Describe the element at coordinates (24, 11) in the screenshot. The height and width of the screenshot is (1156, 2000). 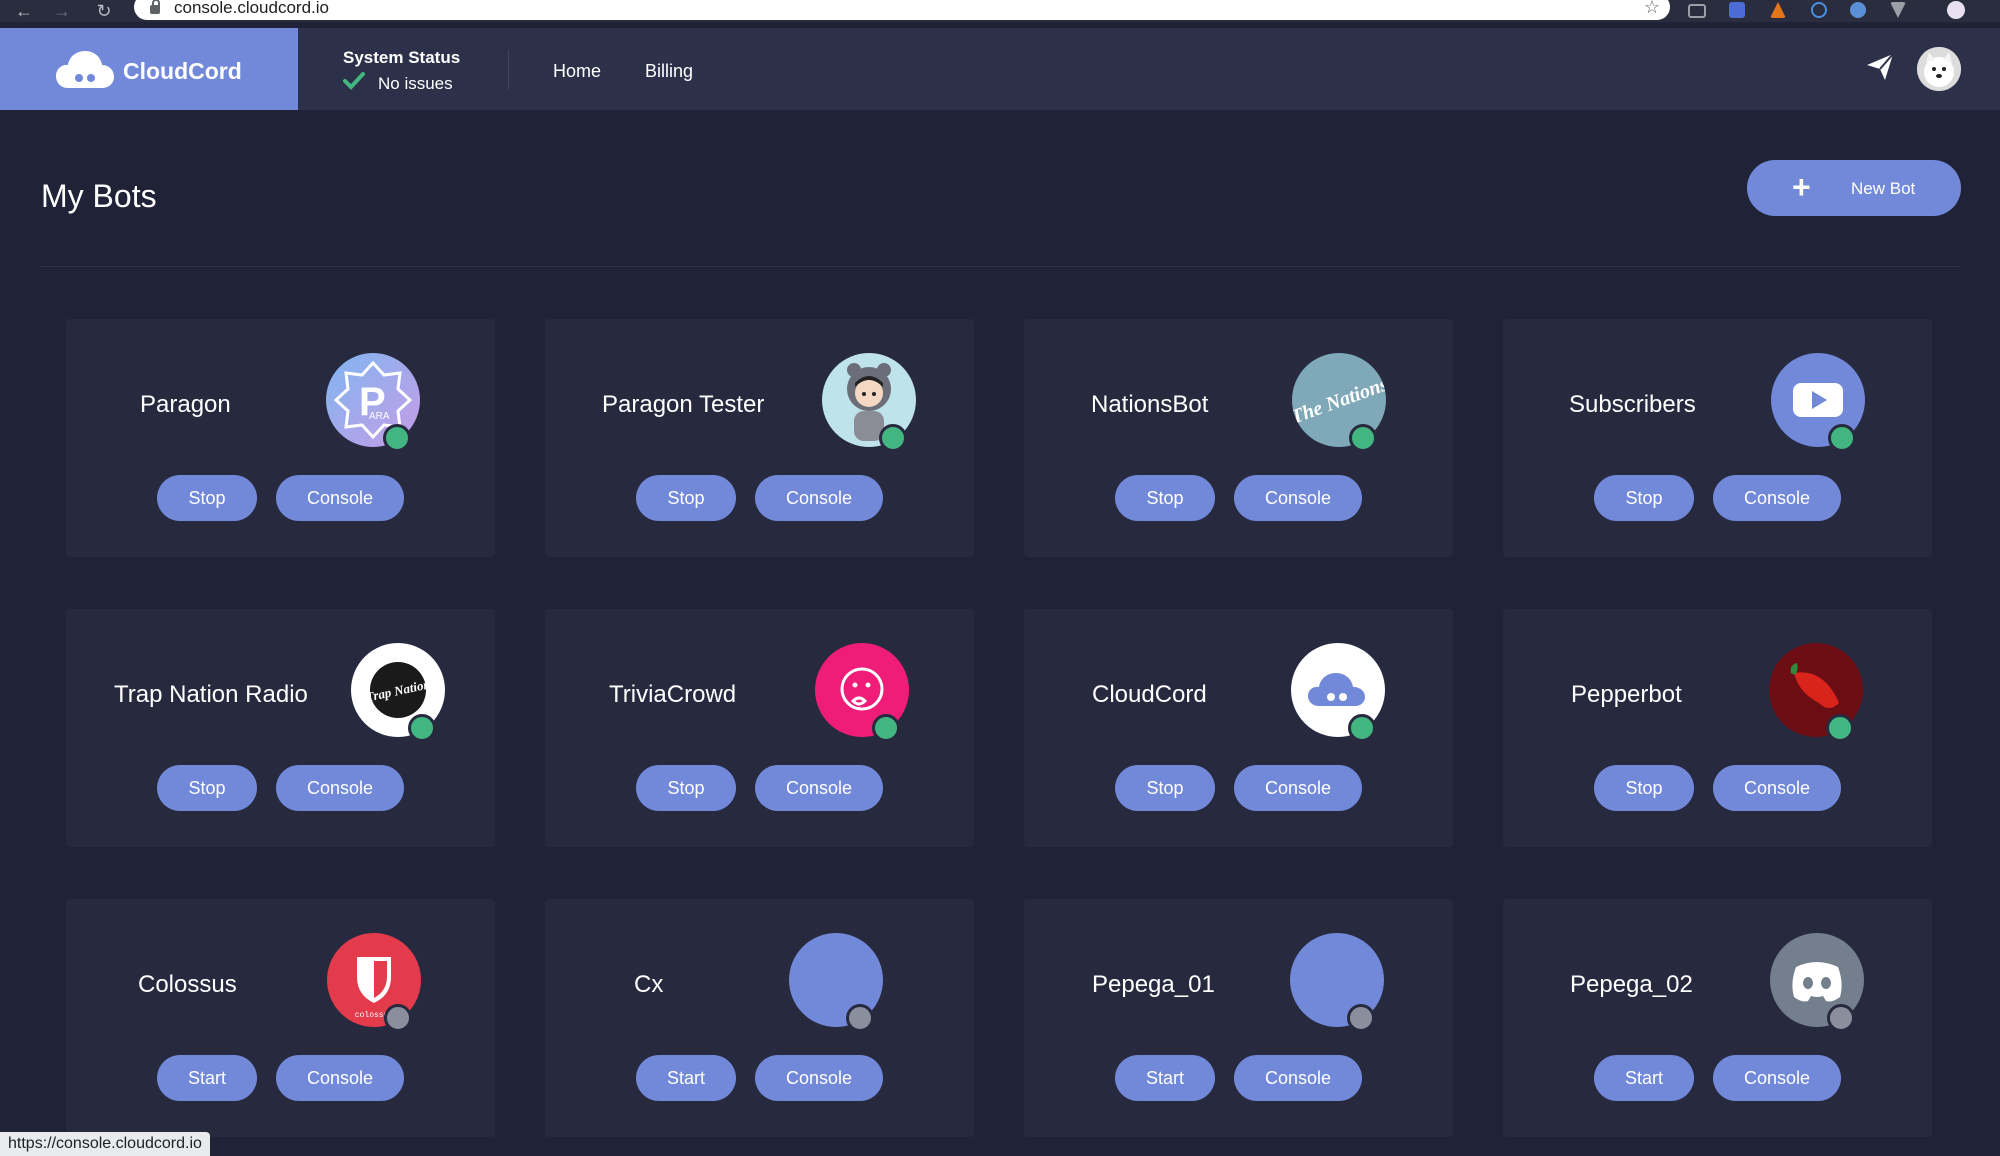
I see `back-icon: ←` at that location.